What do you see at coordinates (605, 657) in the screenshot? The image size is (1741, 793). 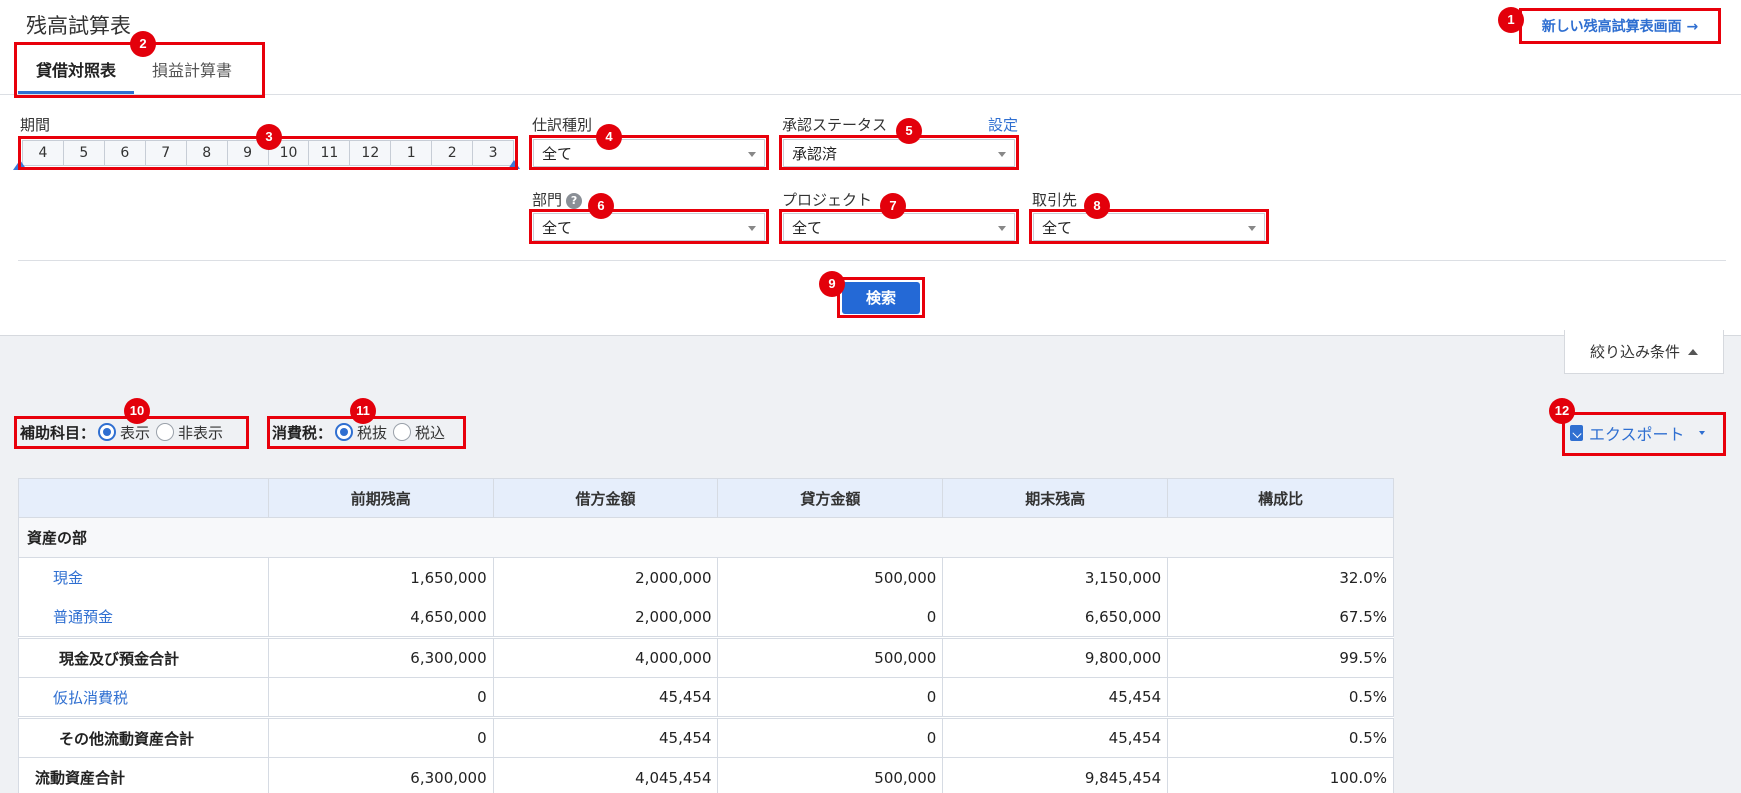 I see `table-cell: 4,000,000` at bounding box center [605, 657].